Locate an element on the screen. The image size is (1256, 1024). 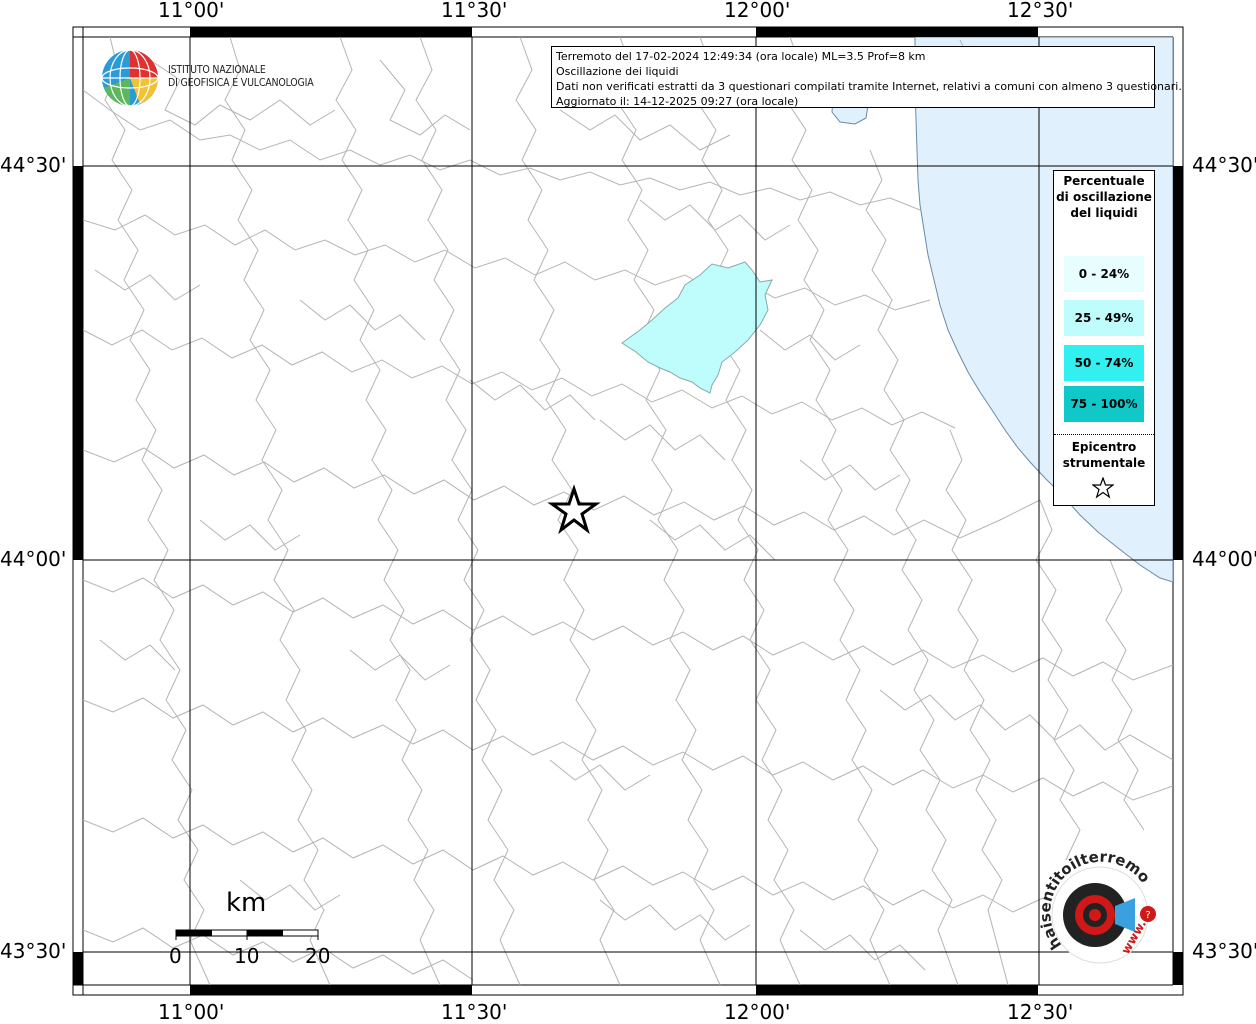
lon-label-bottom-1200: 12°00' is located at coordinates (757, 1012).